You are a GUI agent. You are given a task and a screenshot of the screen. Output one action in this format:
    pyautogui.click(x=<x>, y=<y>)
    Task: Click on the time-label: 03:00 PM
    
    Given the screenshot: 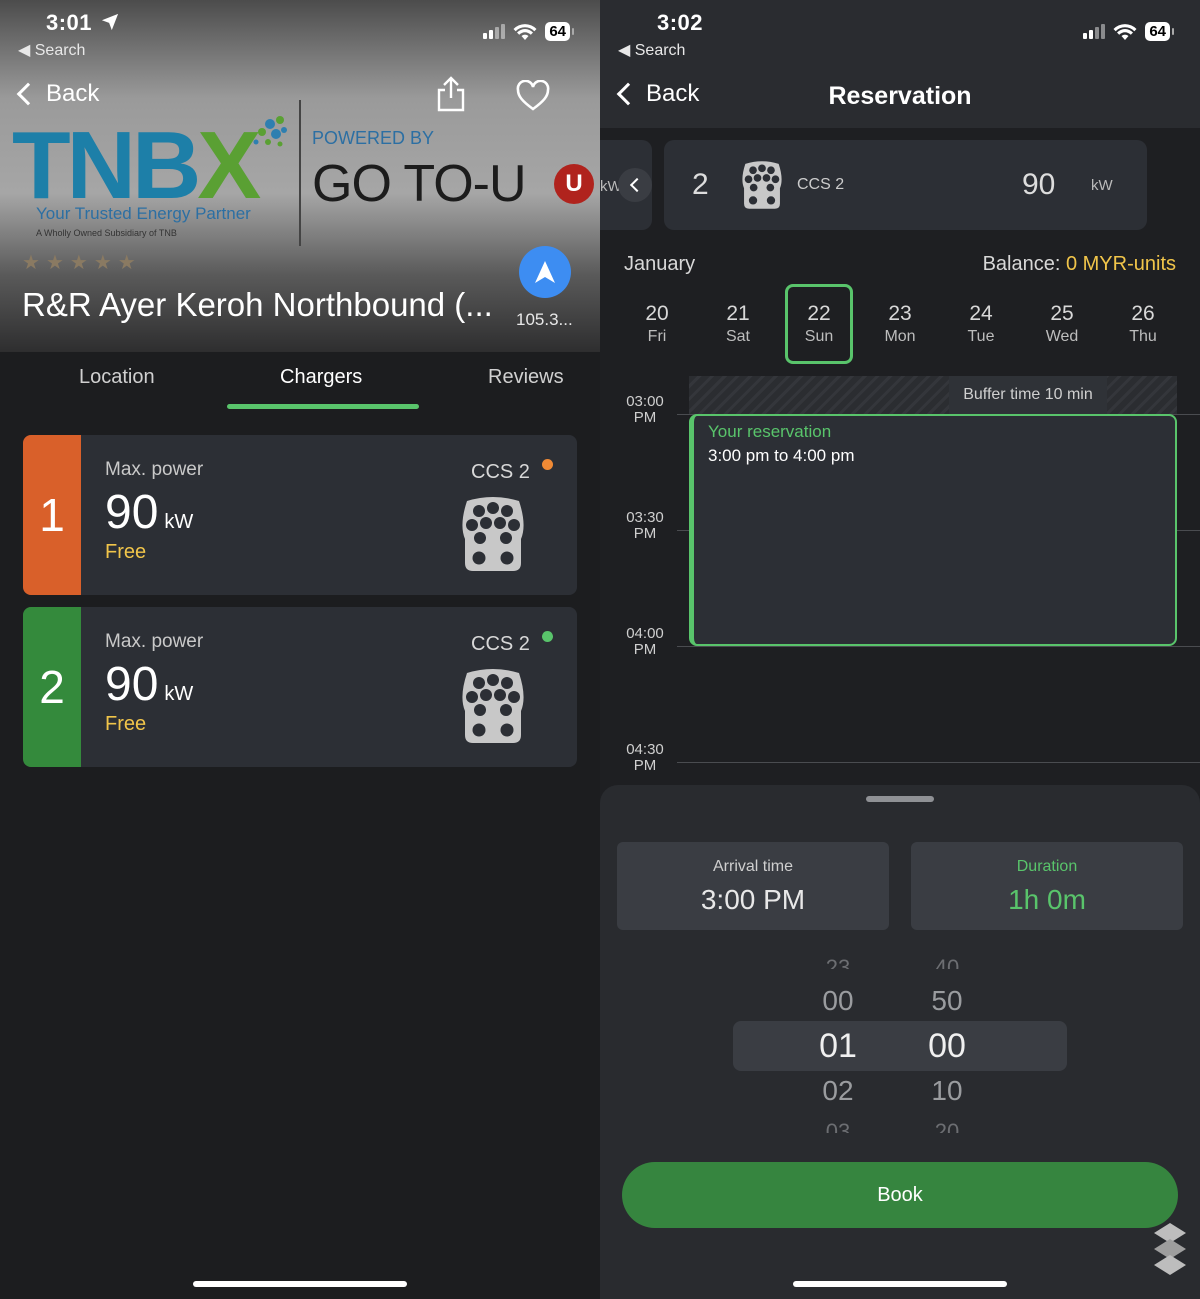 What is the action you would take?
    pyautogui.click(x=645, y=409)
    